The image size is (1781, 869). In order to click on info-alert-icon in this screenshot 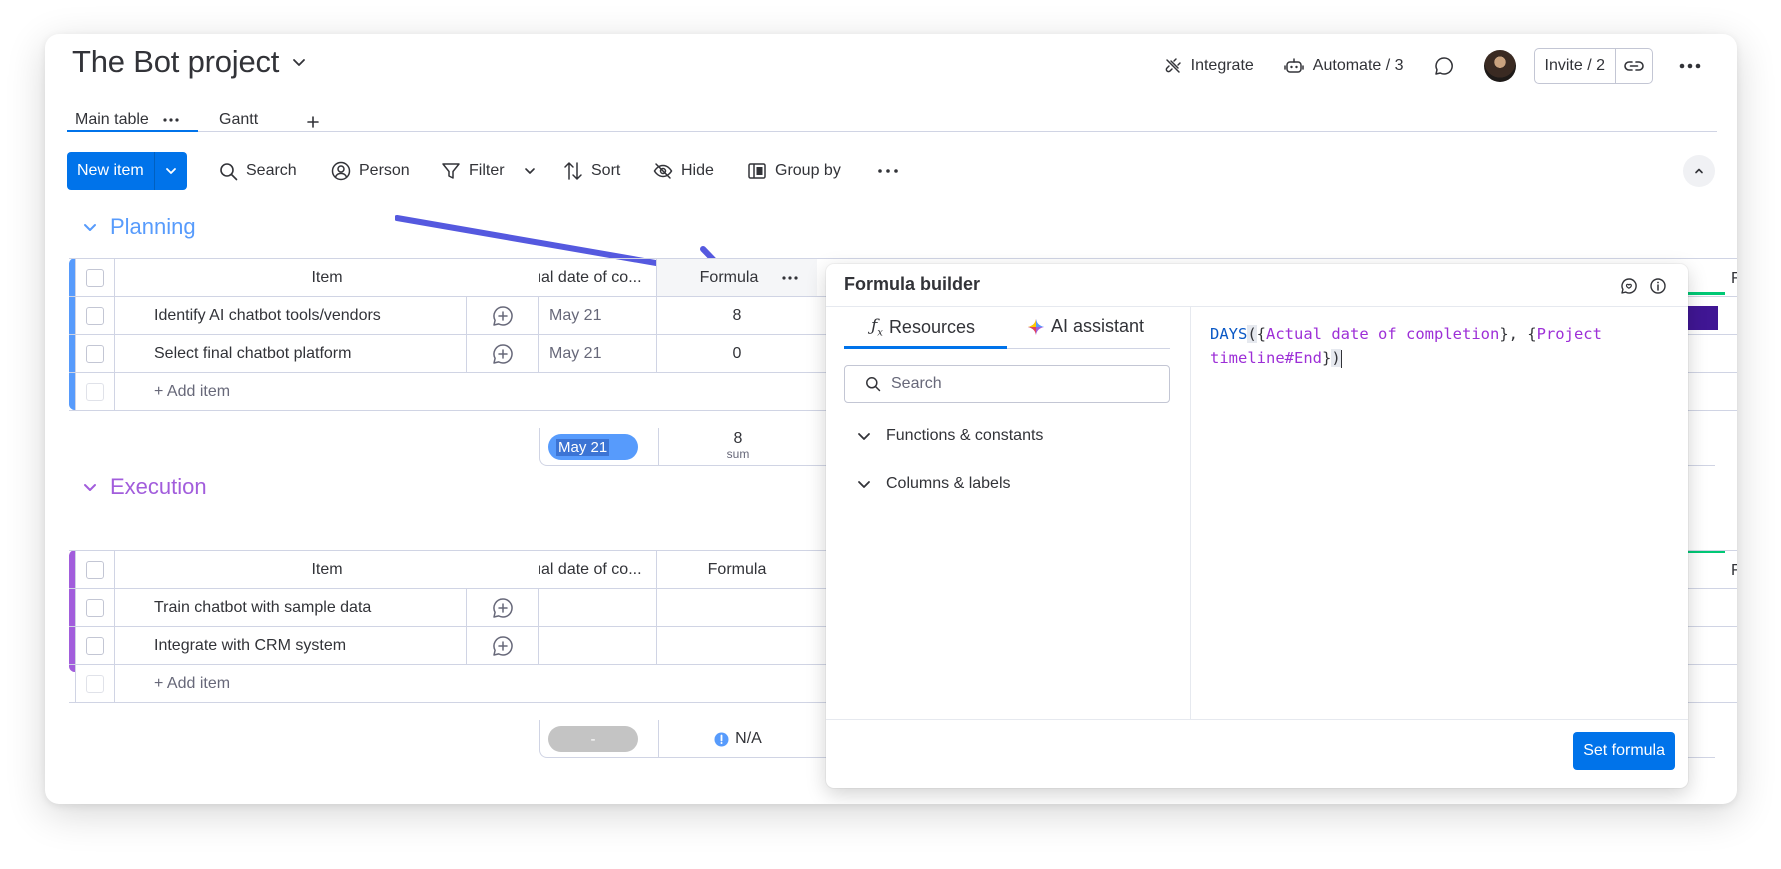, I will do `click(721, 739)`.